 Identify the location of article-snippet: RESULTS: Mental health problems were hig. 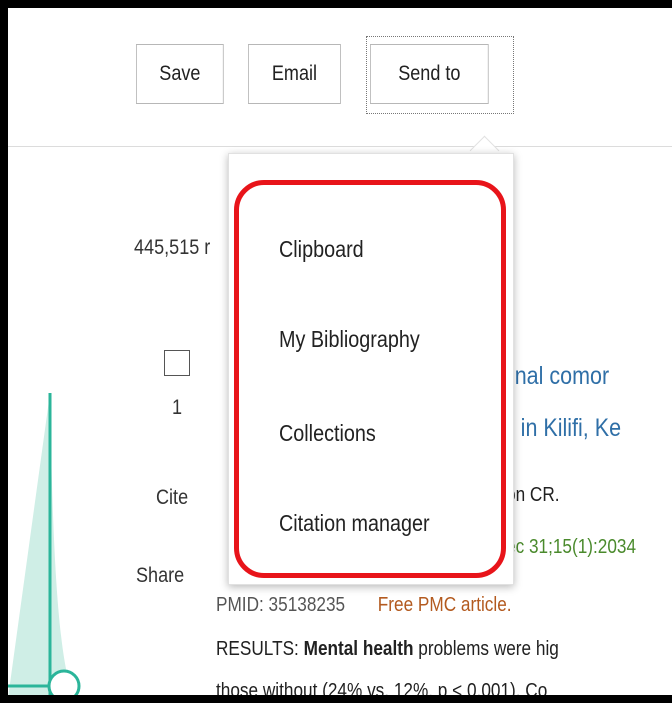
(387, 649).